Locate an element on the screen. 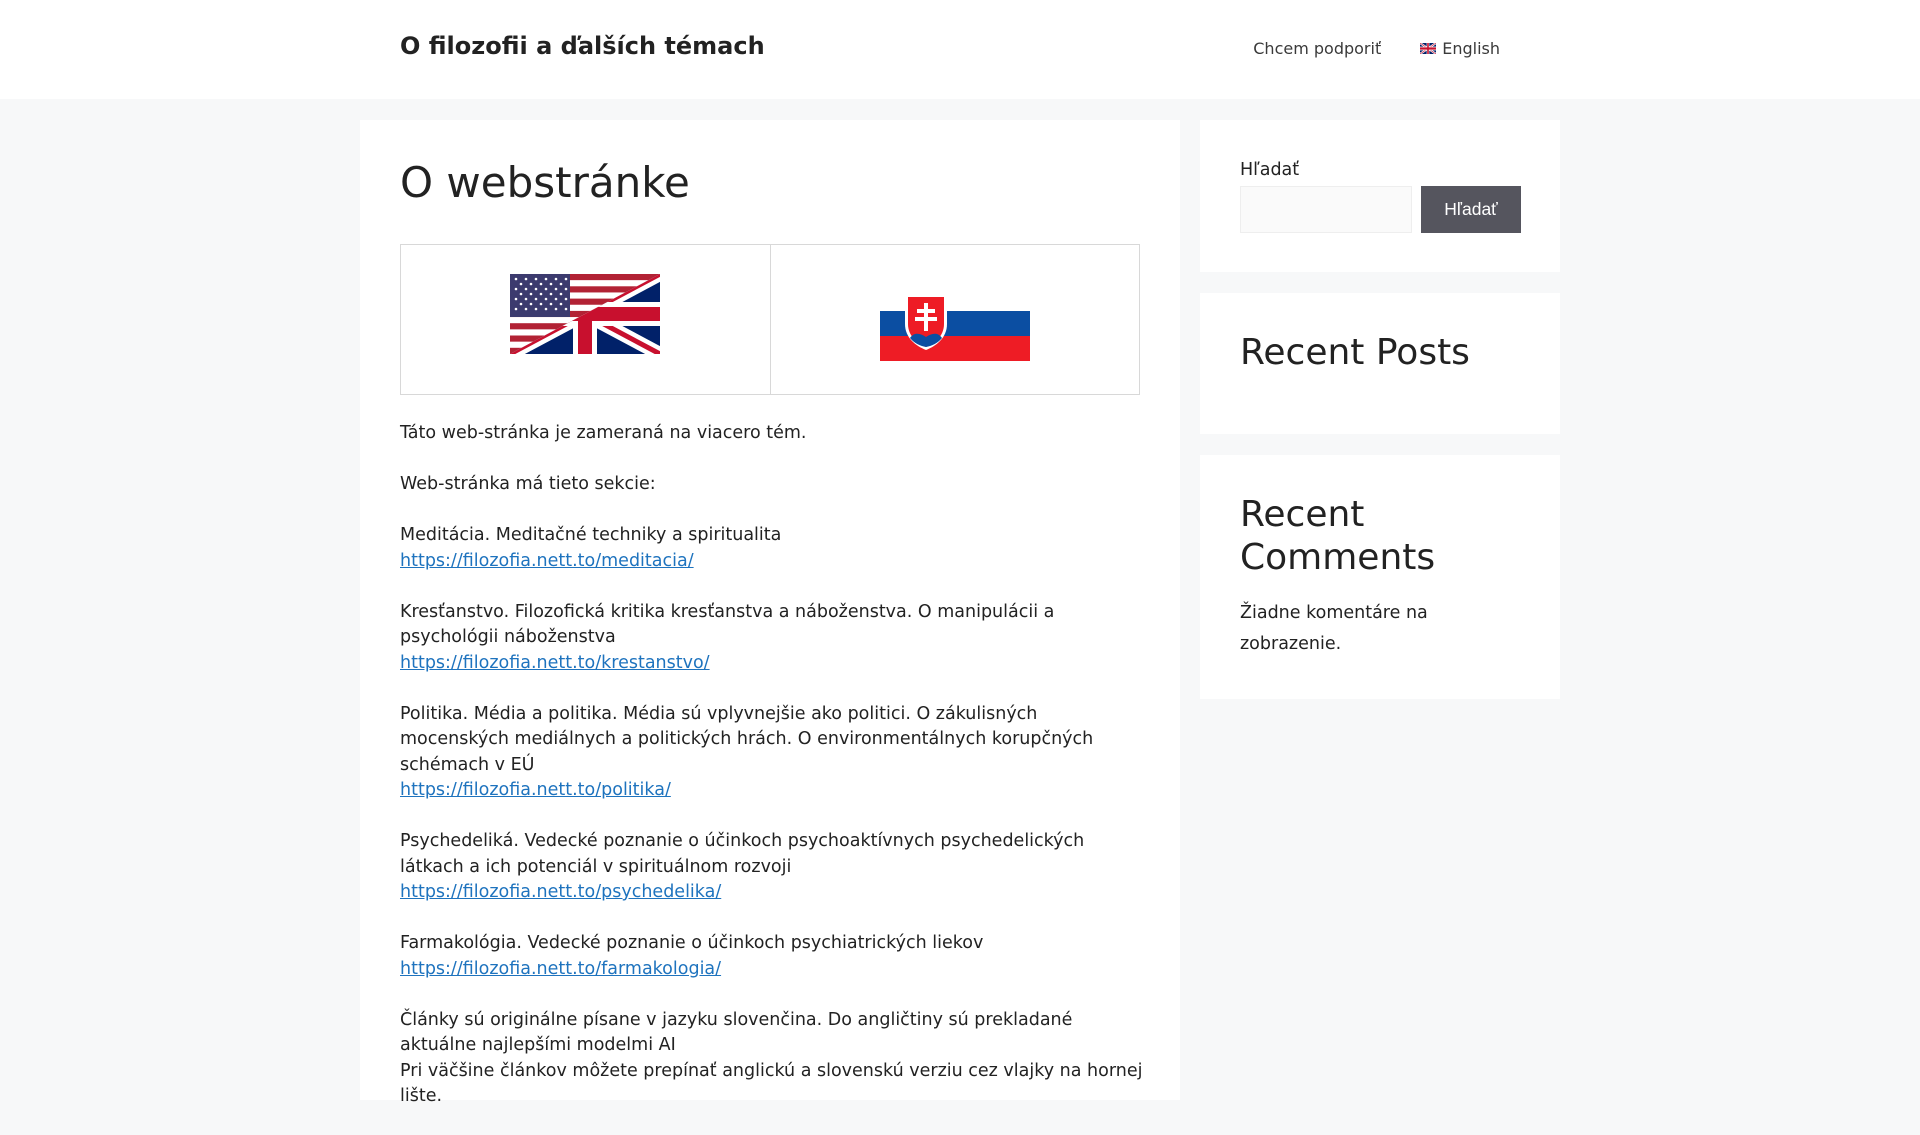  nav-item-language: English is located at coordinates (1460, 48).